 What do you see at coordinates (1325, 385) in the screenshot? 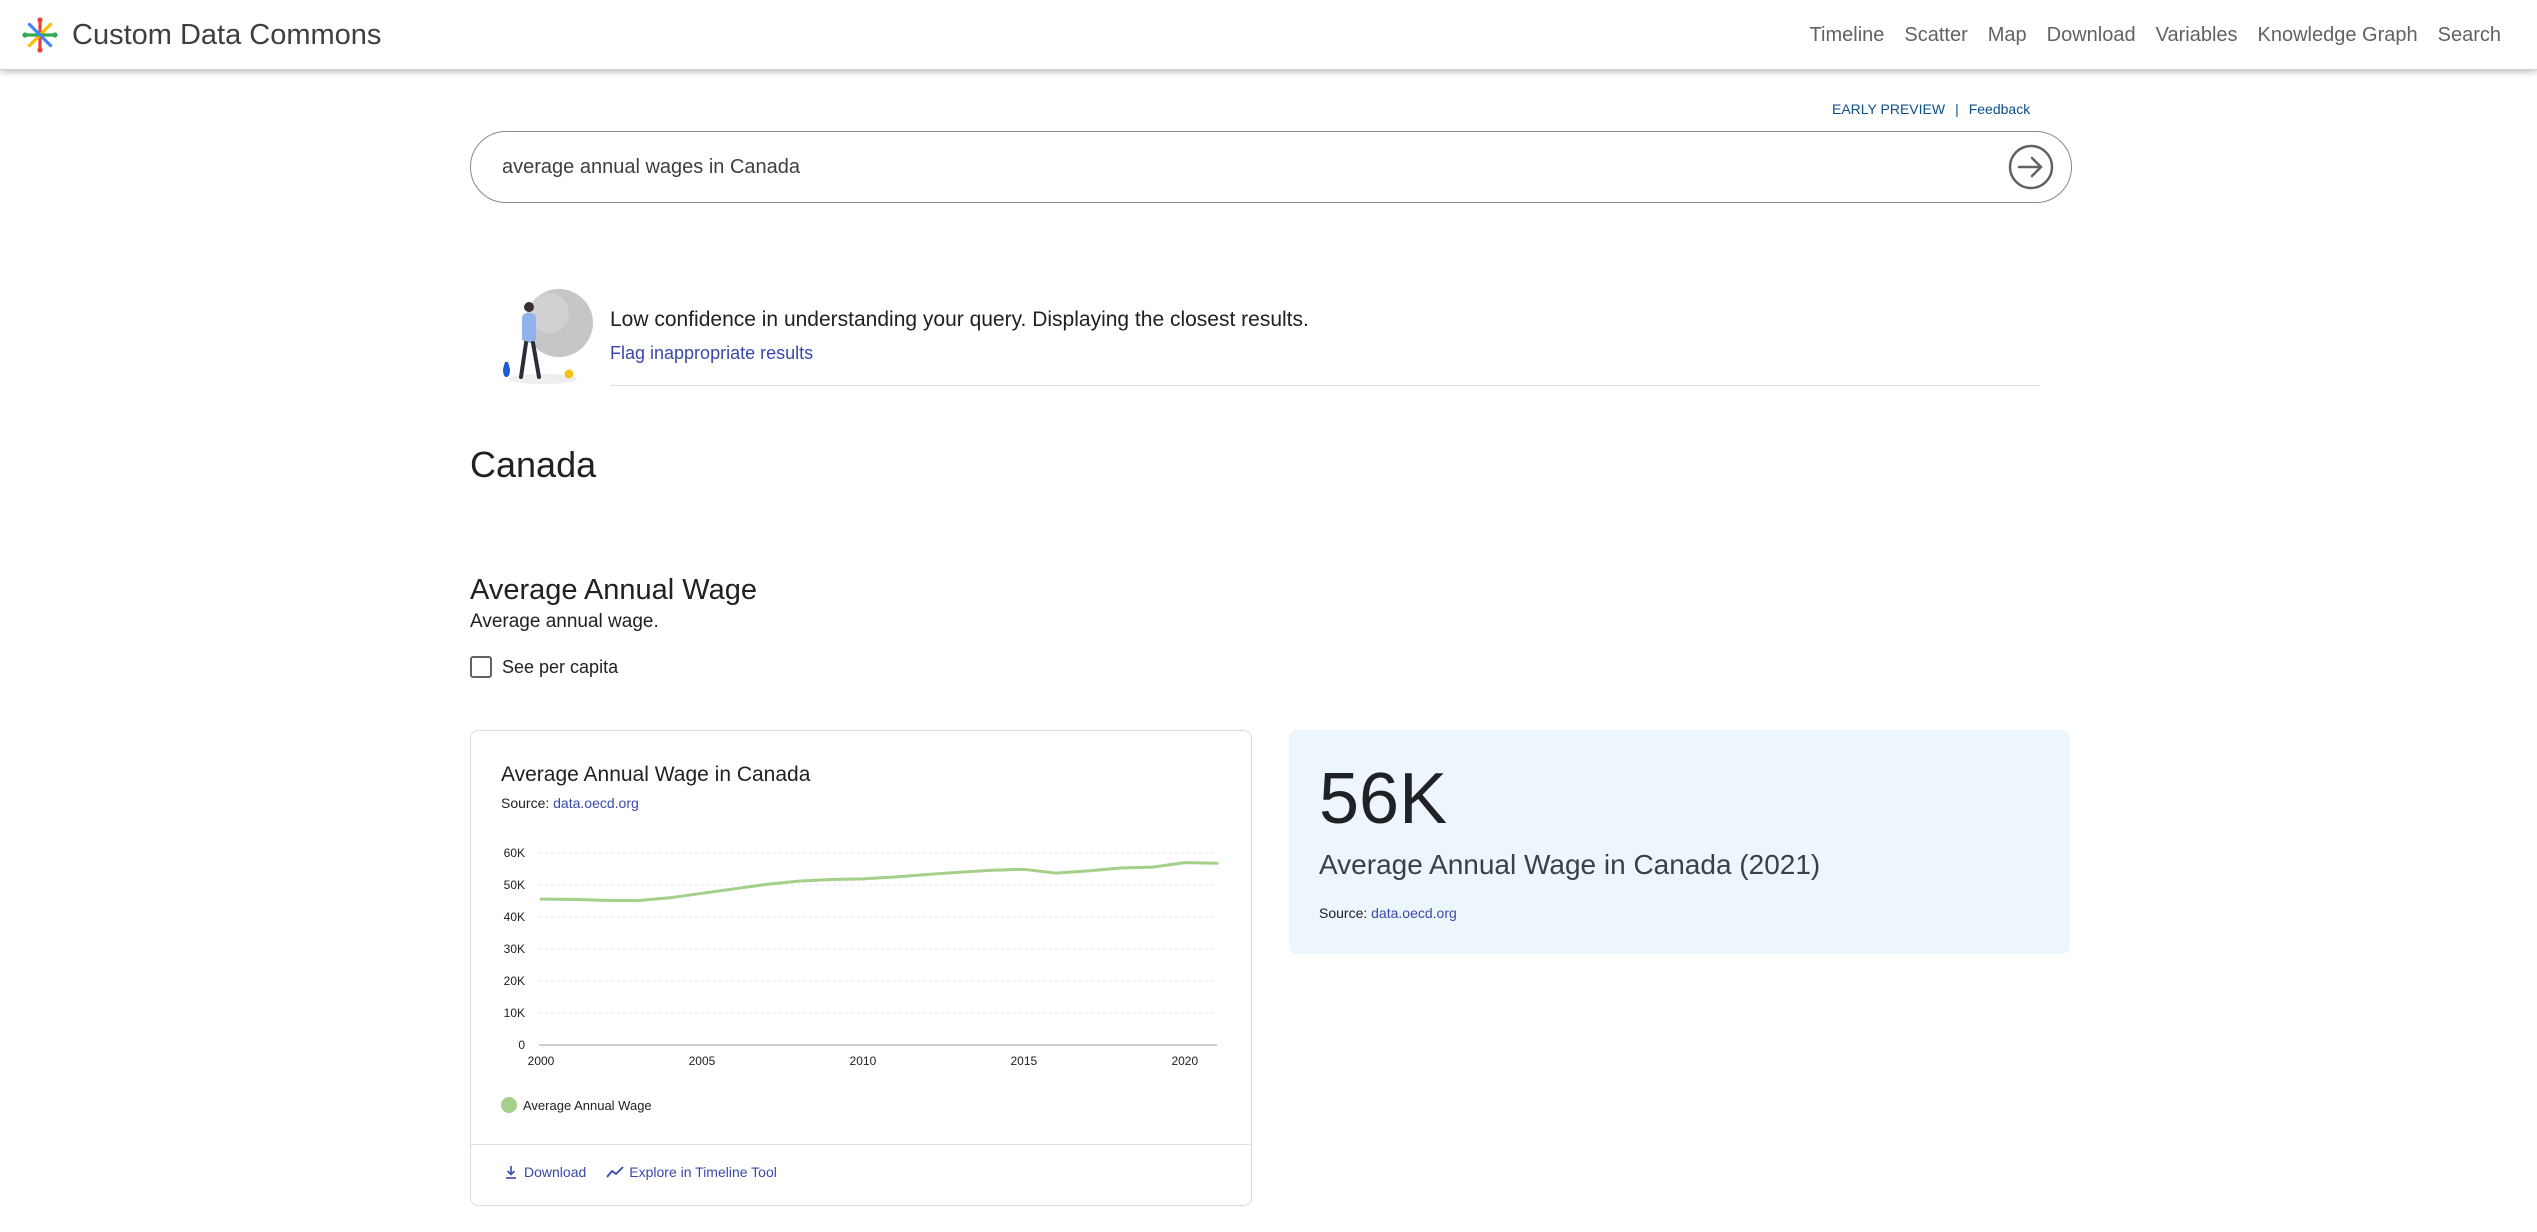
I see `divider` at bounding box center [1325, 385].